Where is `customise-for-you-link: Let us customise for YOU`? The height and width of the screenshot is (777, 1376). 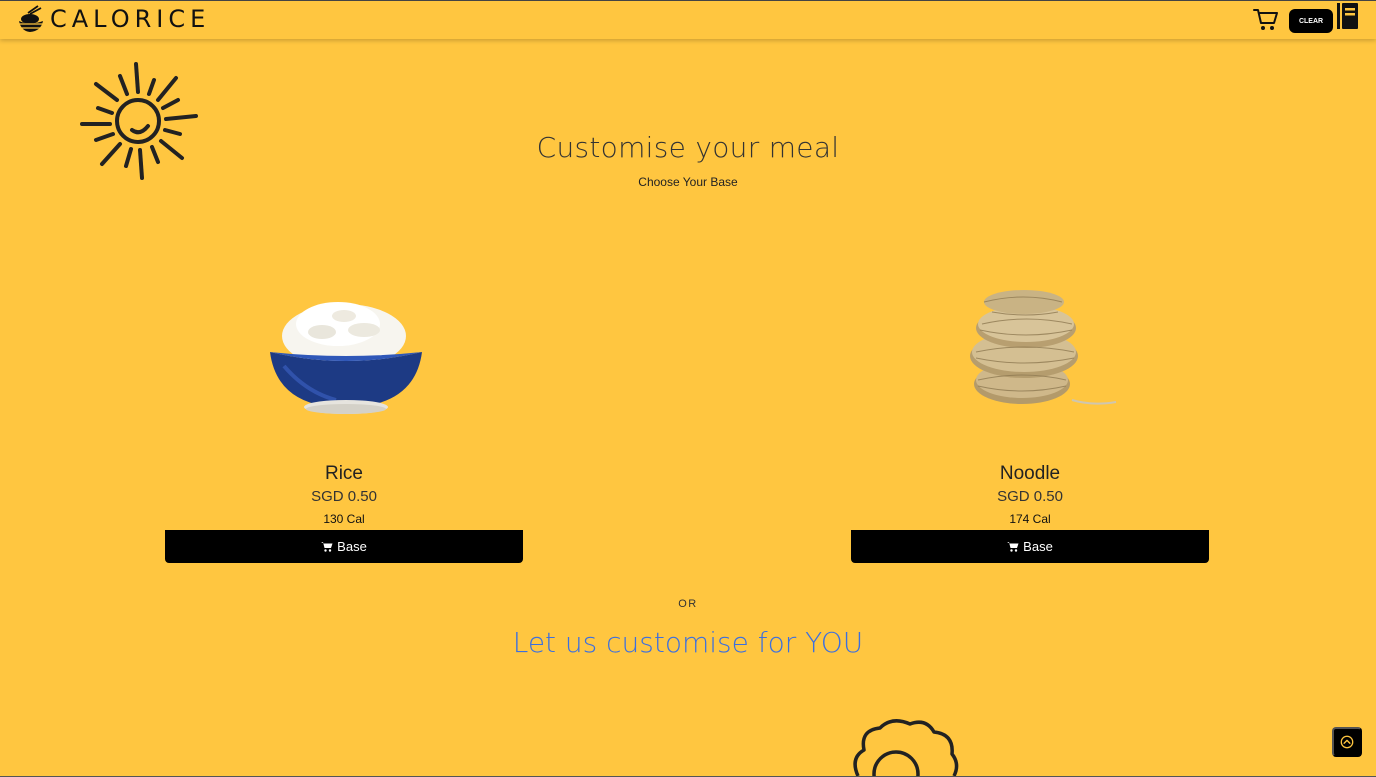
customise-for-you-link: Let us customise for YOU is located at coordinates (688, 642).